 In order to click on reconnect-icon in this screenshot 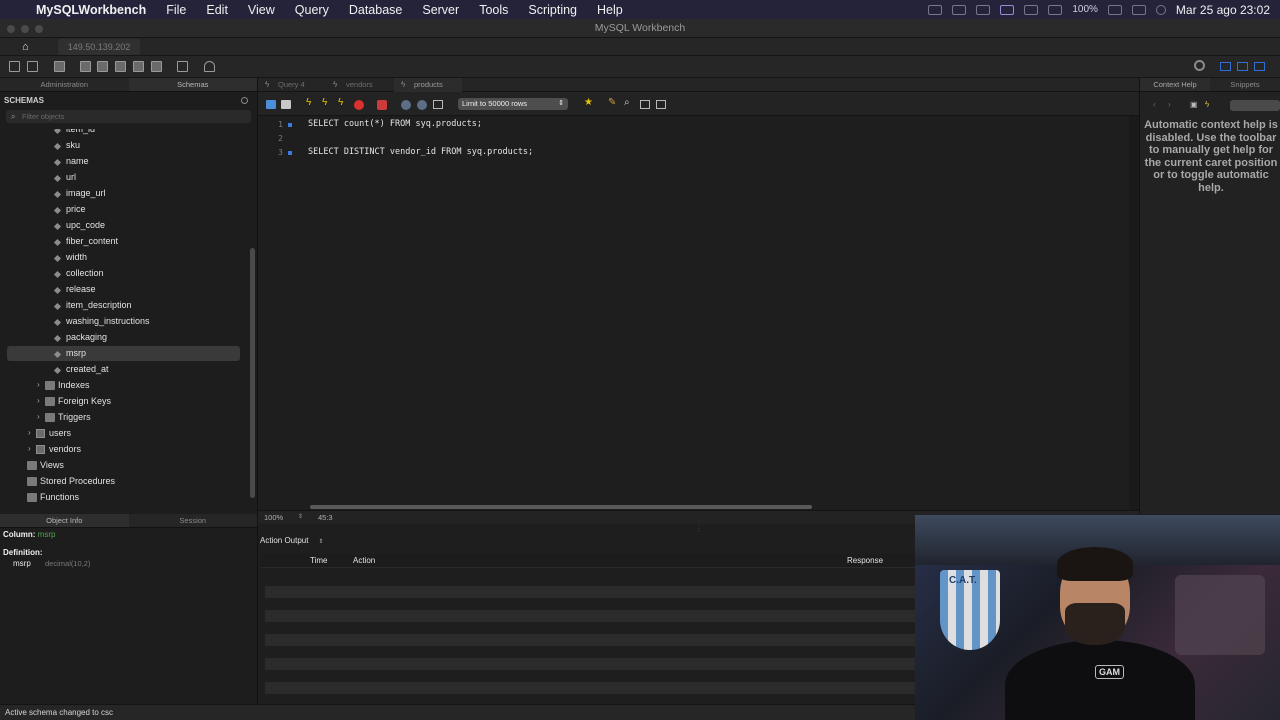, I will do `click(209, 66)`.